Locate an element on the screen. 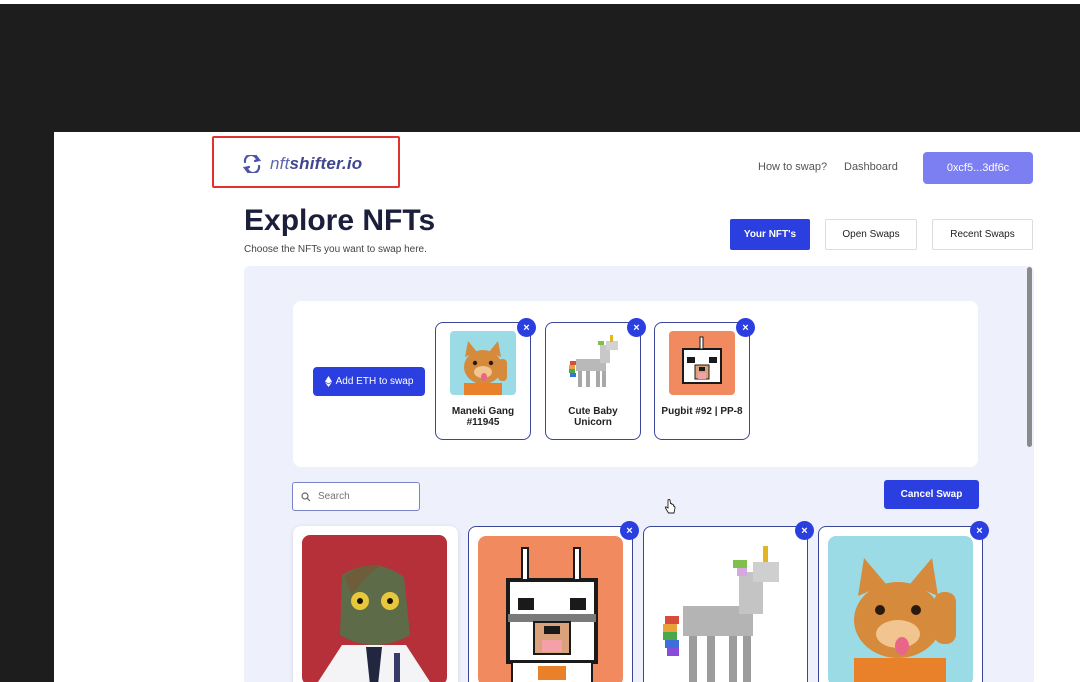 The height and width of the screenshot is (682, 1080). logo-prefix: nft is located at coordinates (280, 163).